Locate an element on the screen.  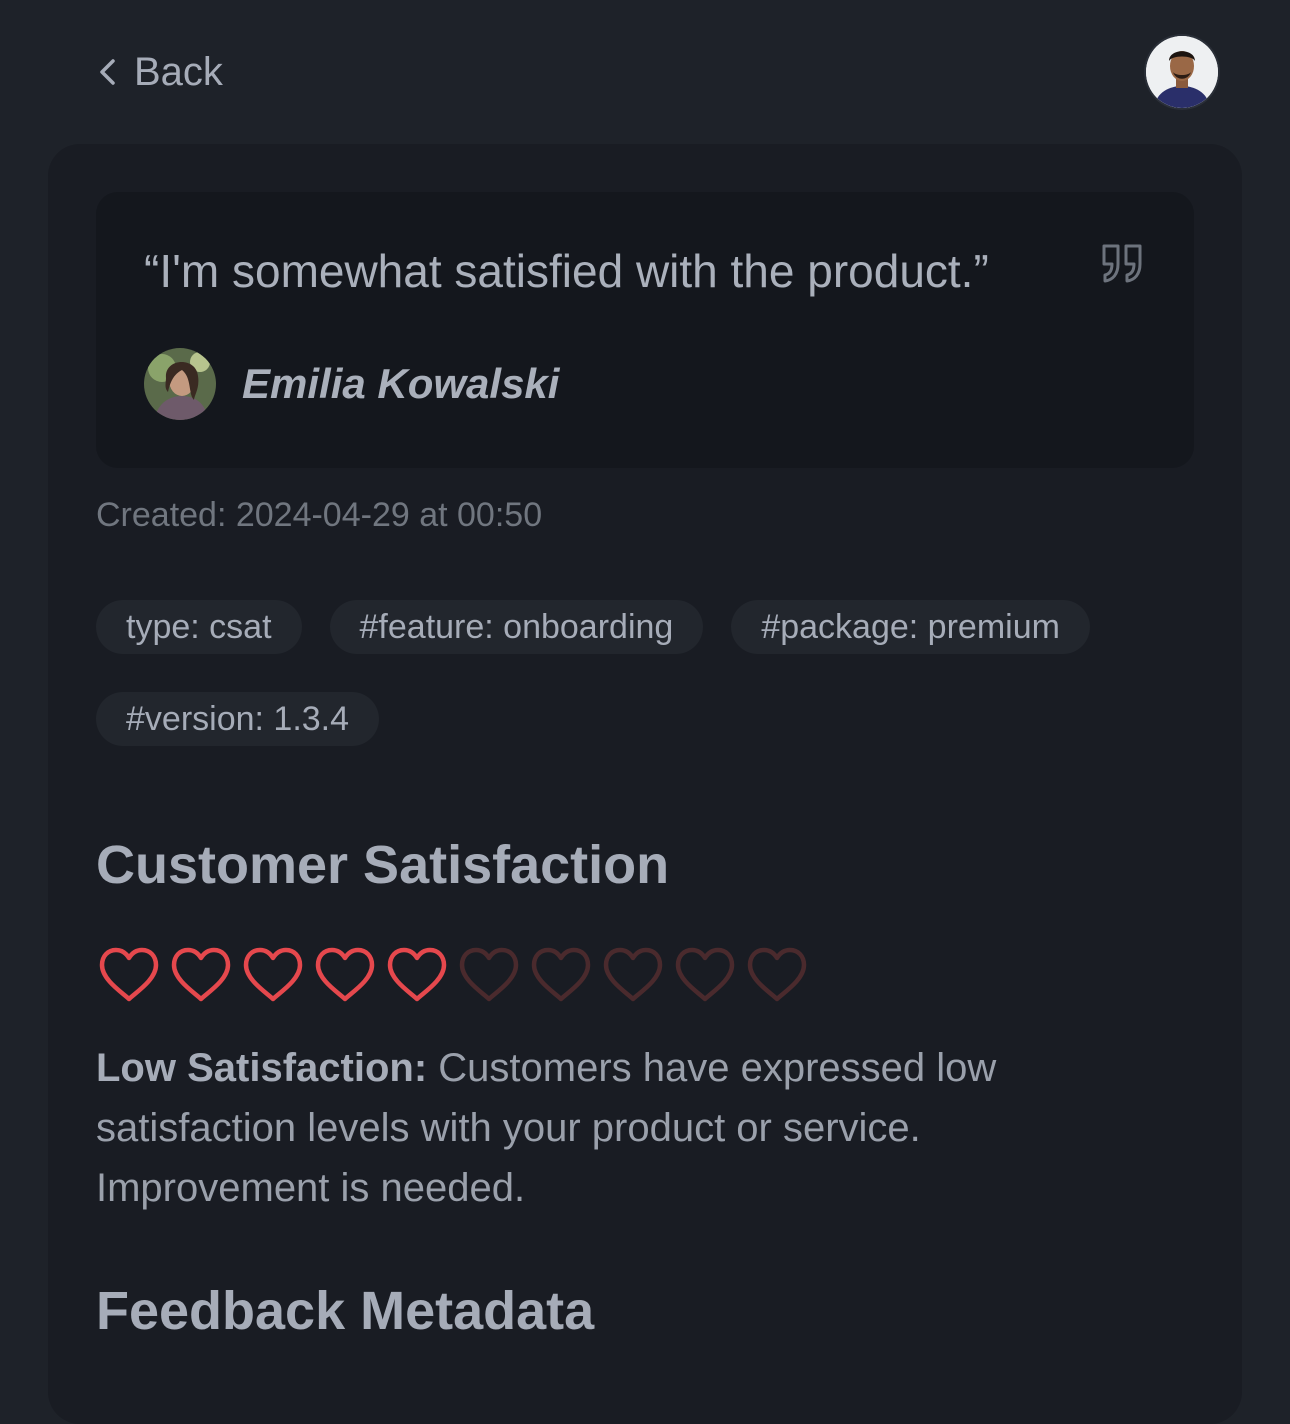
author-avatar is located at coordinates (180, 384).